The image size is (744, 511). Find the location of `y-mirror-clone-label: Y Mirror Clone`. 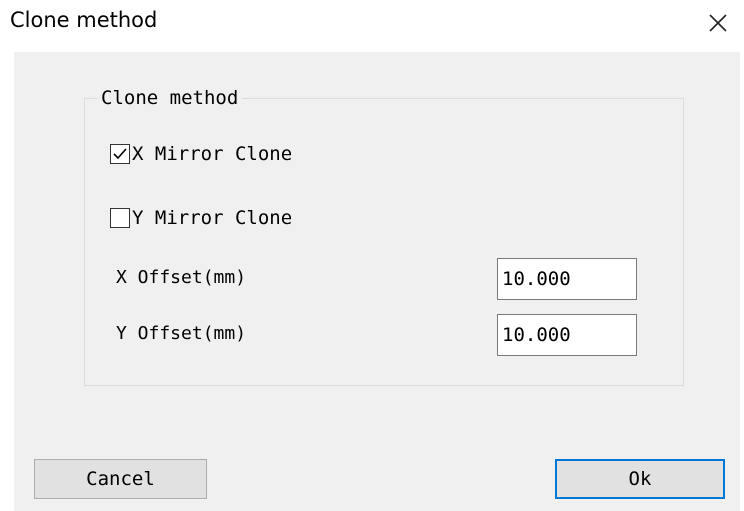

y-mirror-clone-label: Y Mirror Clone is located at coordinates (212, 218).